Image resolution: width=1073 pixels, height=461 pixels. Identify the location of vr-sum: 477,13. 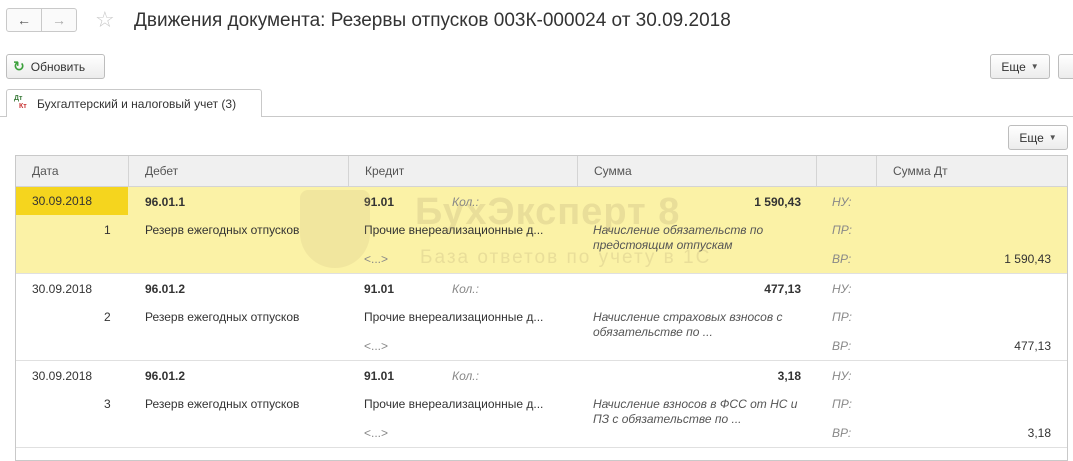
(1032, 346).